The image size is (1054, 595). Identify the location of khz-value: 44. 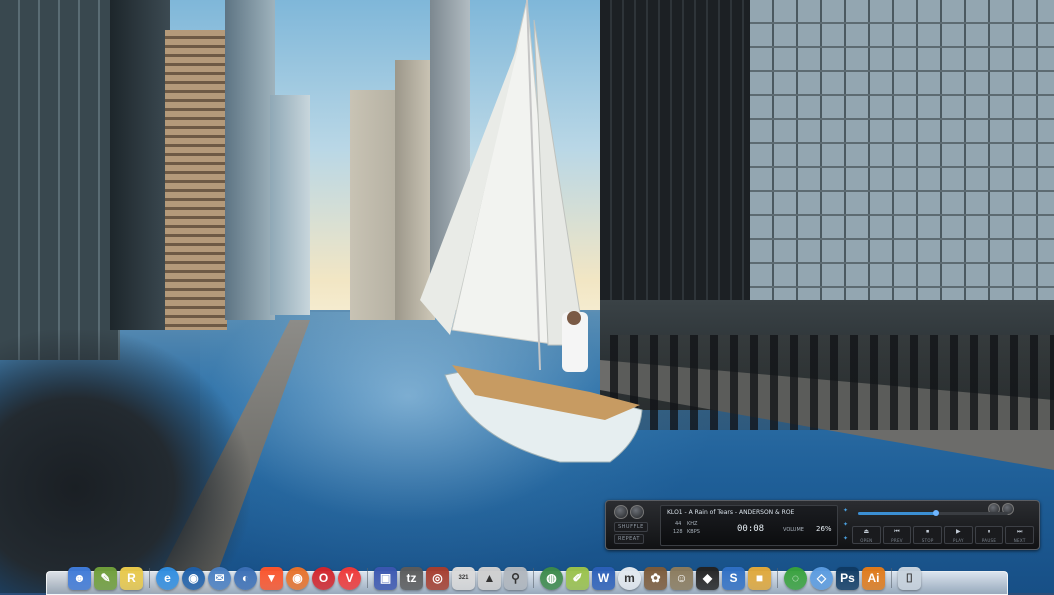
(678, 524).